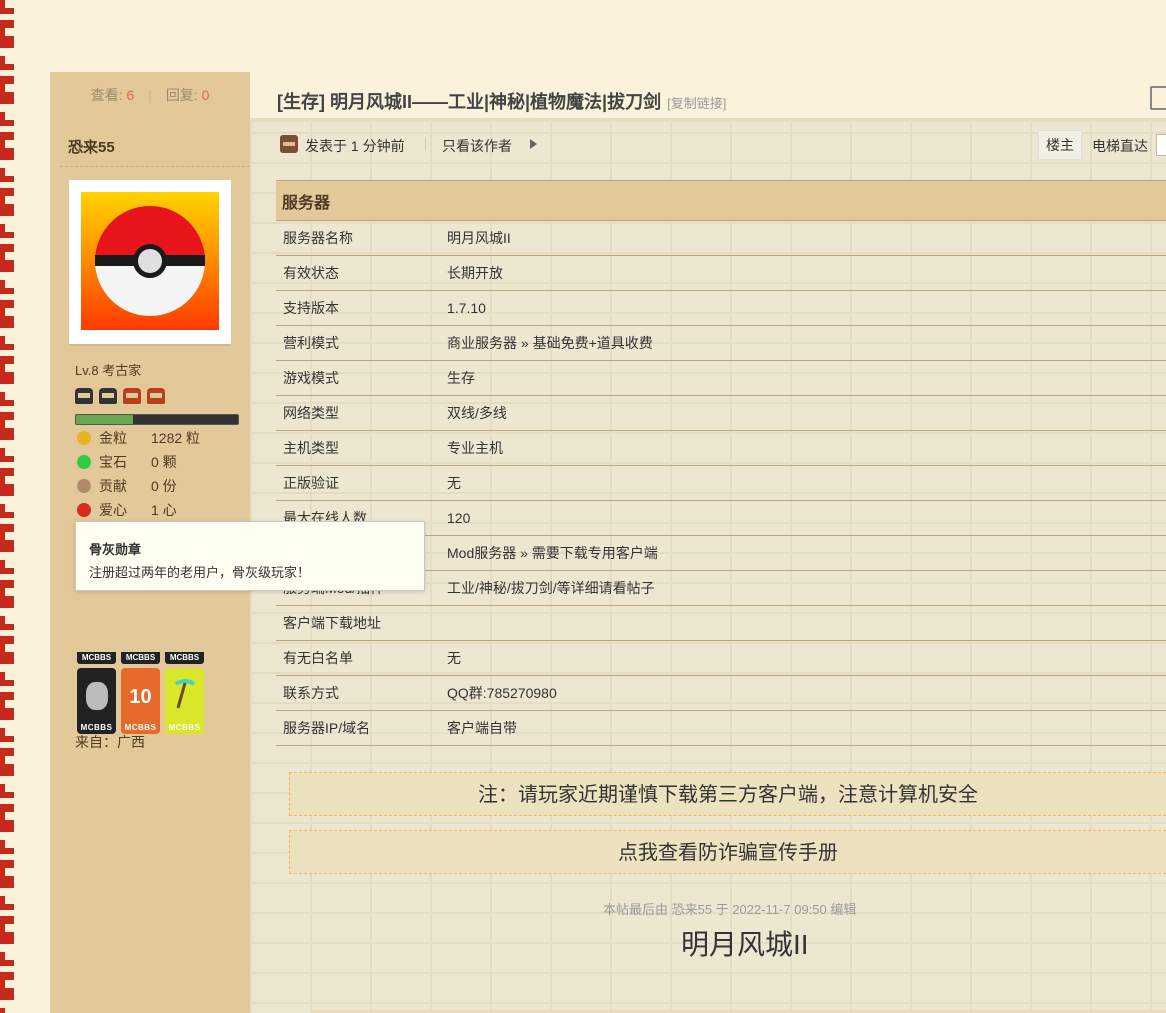 The height and width of the screenshot is (1013, 1166). What do you see at coordinates (721, 308) in the screenshot?
I see `table-row: 支持版本 1.7.10` at bounding box center [721, 308].